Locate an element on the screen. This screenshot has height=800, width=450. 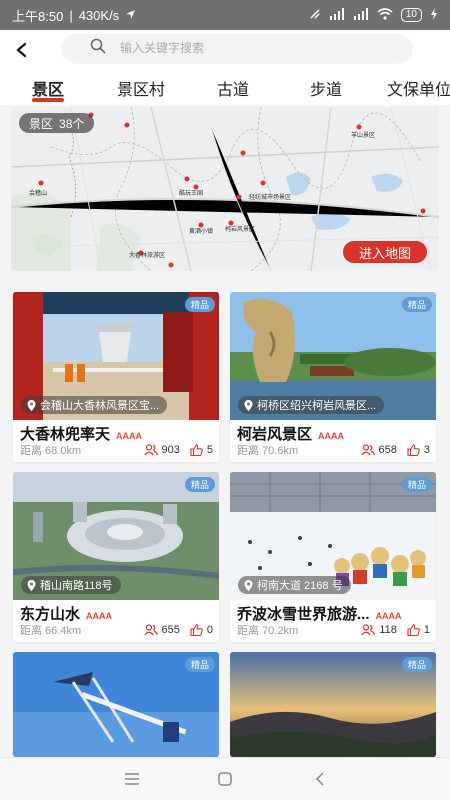
likes-stat: 5 is located at coordinates (201, 450).